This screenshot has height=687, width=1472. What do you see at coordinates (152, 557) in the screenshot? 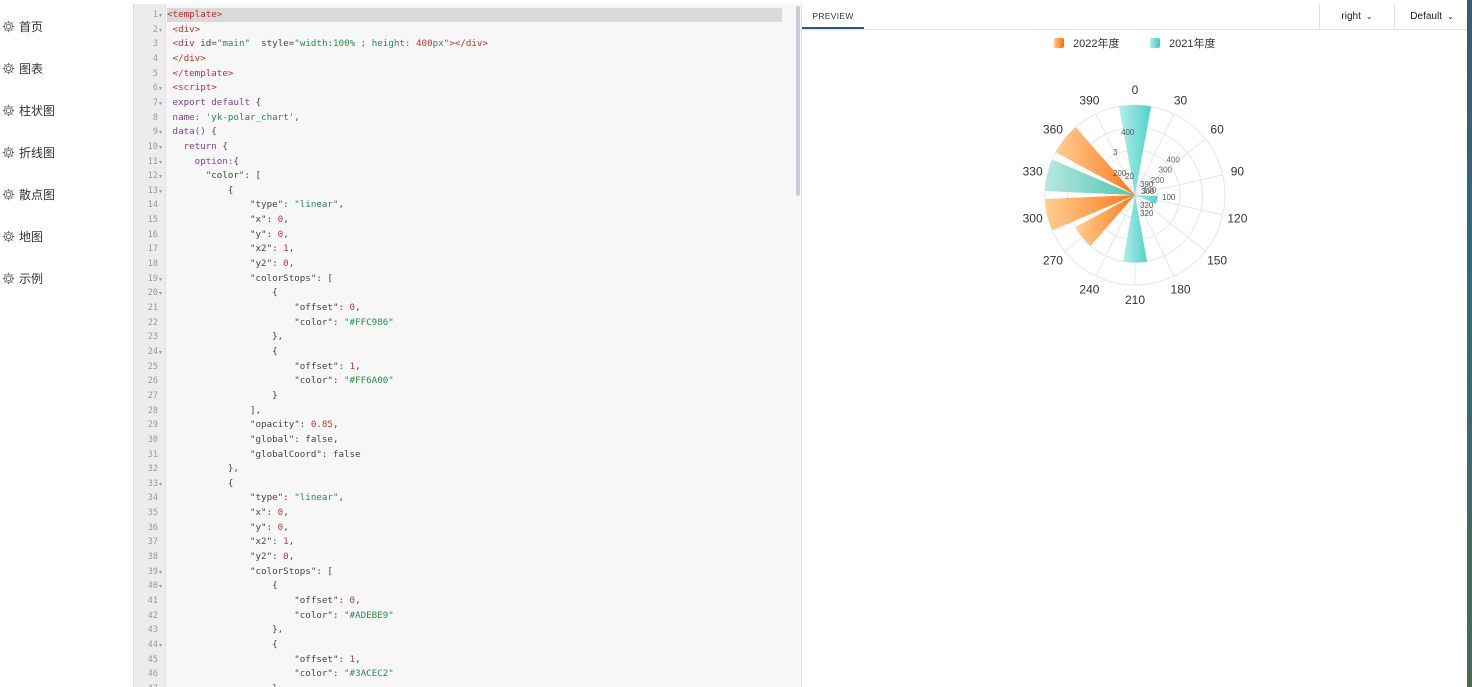
I see `line-number: 38` at bounding box center [152, 557].